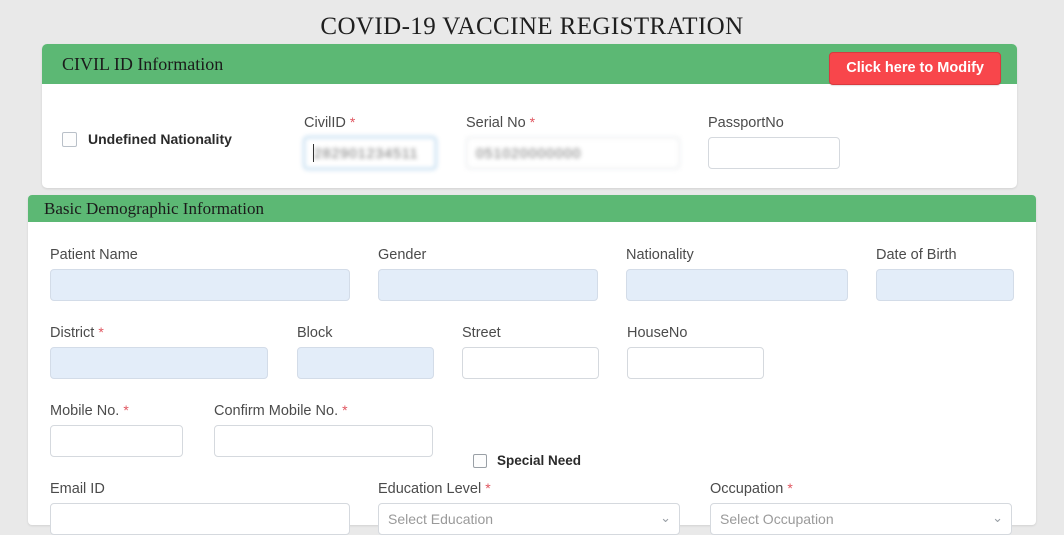  What do you see at coordinates (402, 255) in the screenshot?
I see `gender-label: Gender` at bounding box center [402, 255].